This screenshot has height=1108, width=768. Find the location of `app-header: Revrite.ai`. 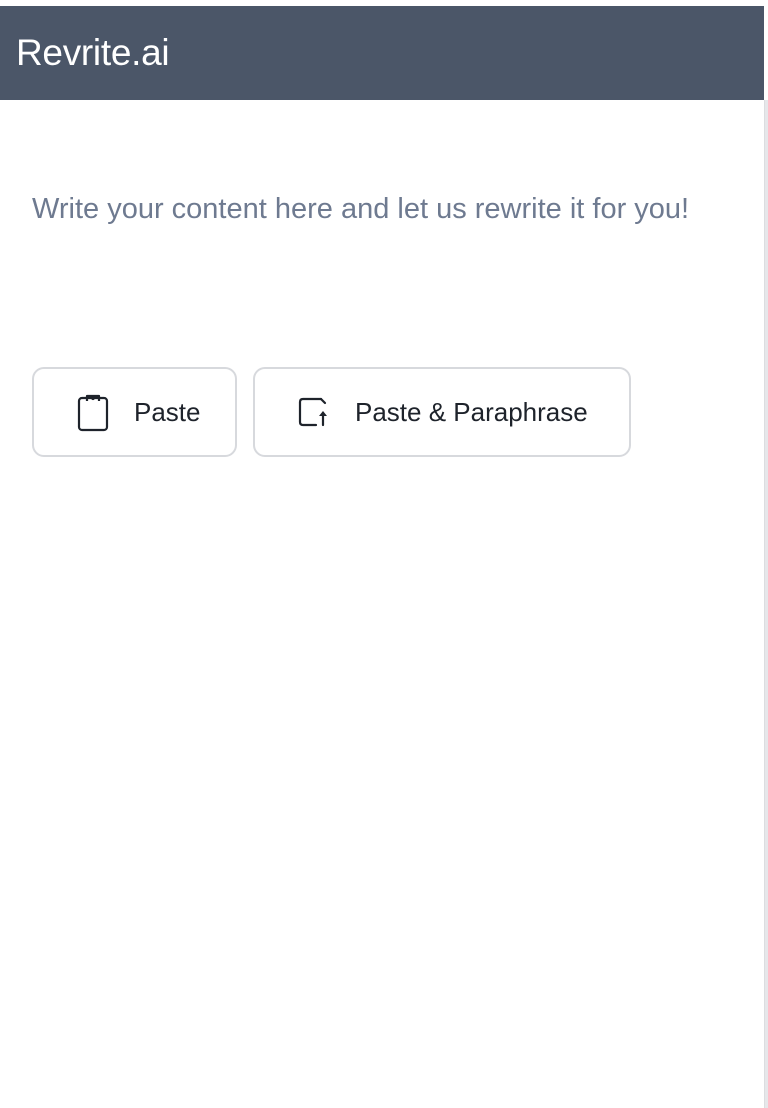

app-header: Revrite.ai is located at coordinates (382, 53).